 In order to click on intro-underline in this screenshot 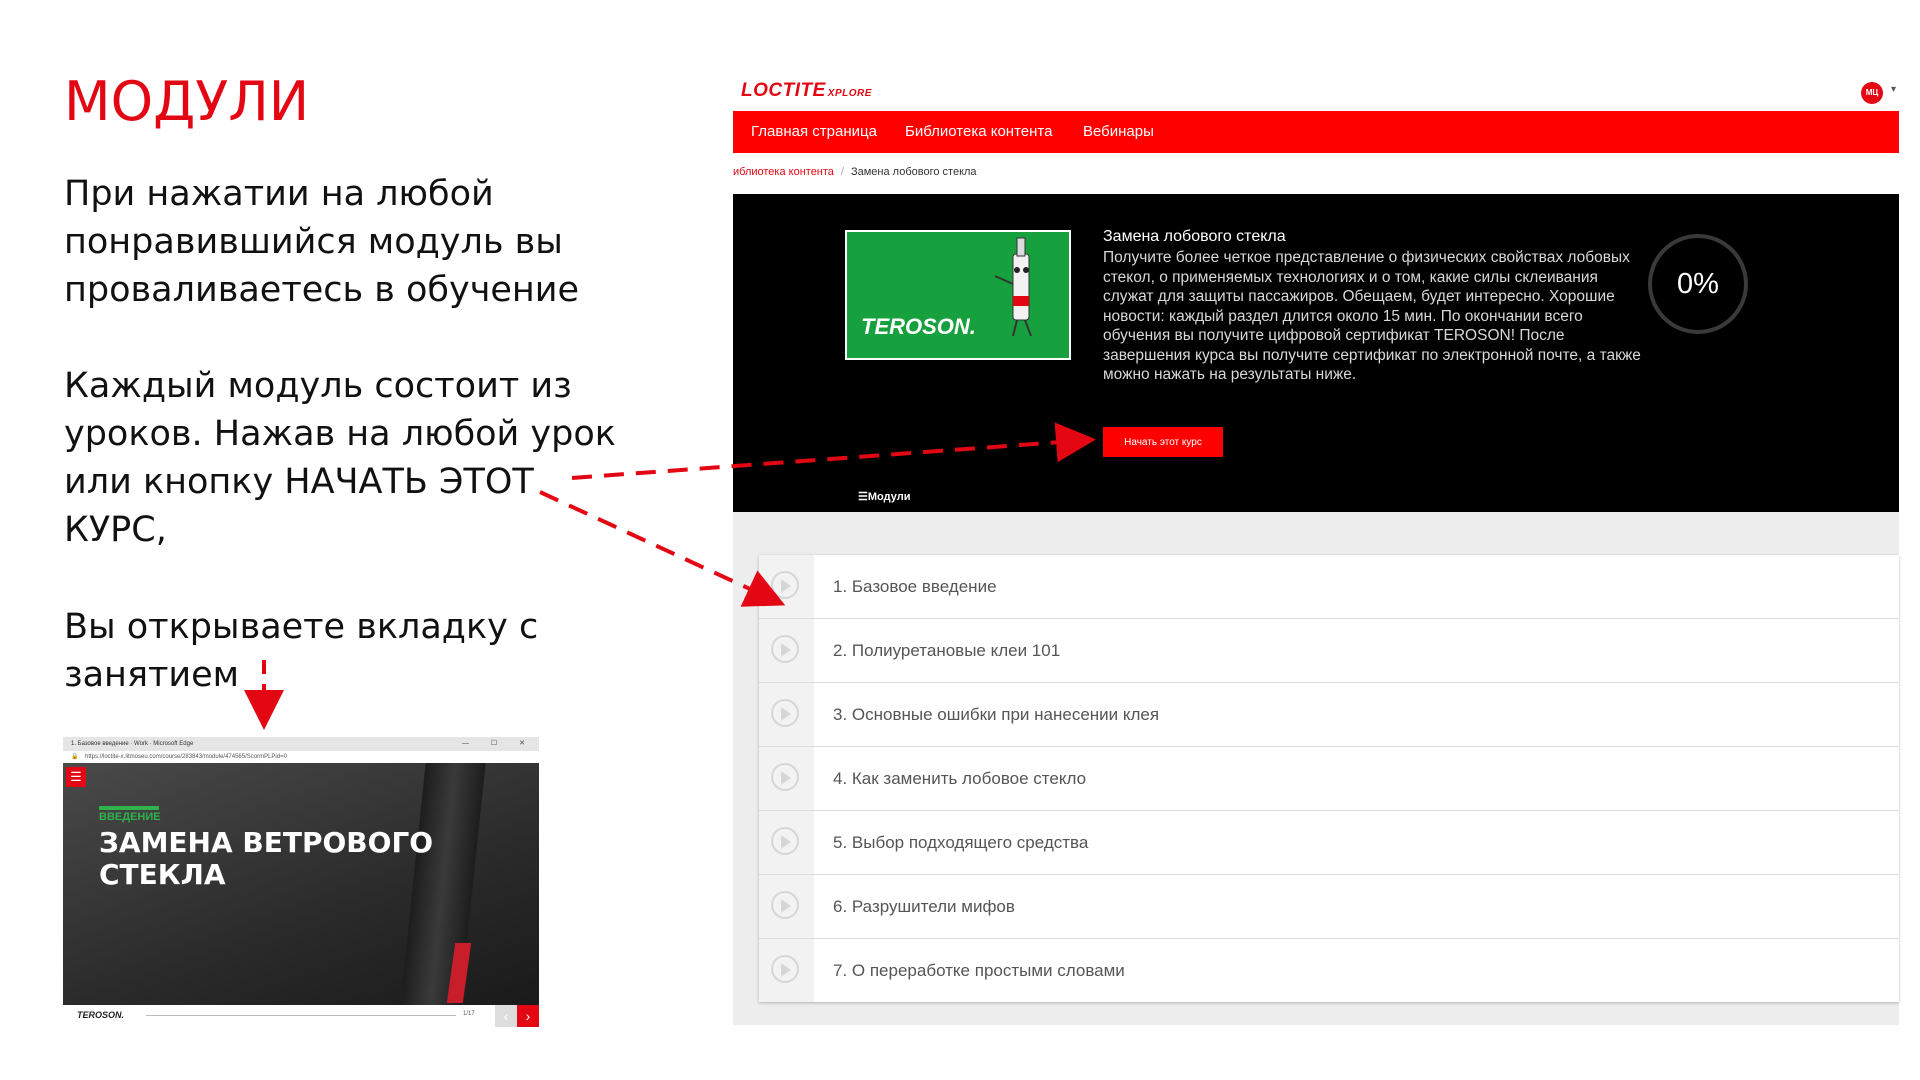, I will do `click(129, 808)`.